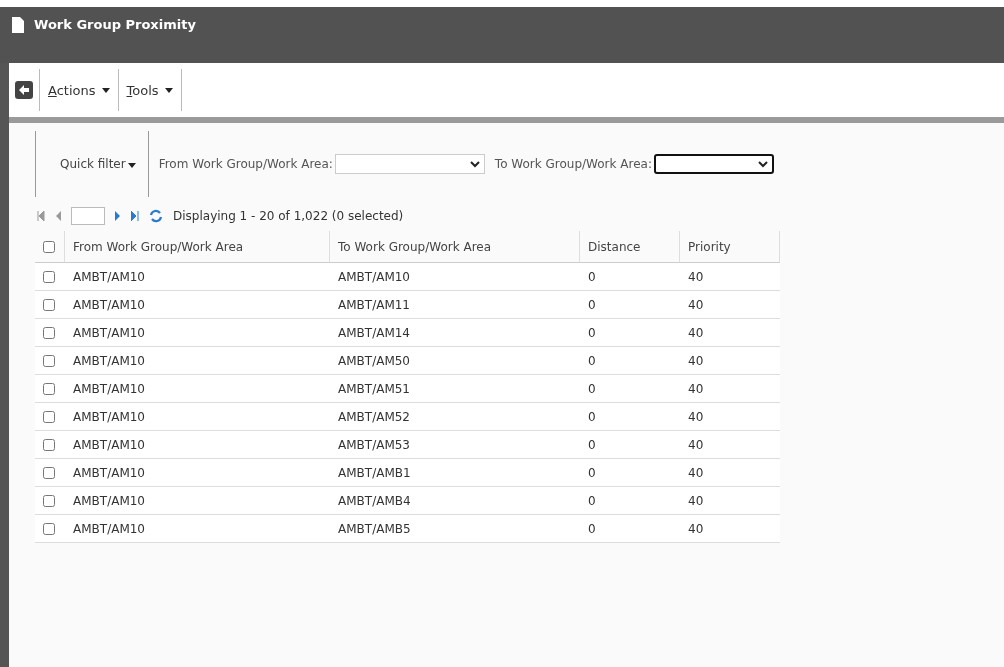  What do you see at coordinates (455, 529) in the screenshot?
I see `table-cell: AMBT/AMB5` at bounding box center [455, 529].